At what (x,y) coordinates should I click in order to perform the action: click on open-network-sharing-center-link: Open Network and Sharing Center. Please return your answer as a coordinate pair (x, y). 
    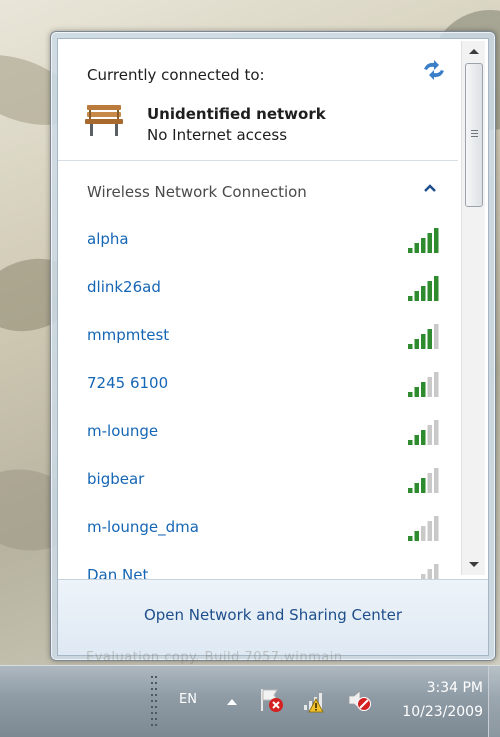
    Looking at the image, I should click on (273, 615).